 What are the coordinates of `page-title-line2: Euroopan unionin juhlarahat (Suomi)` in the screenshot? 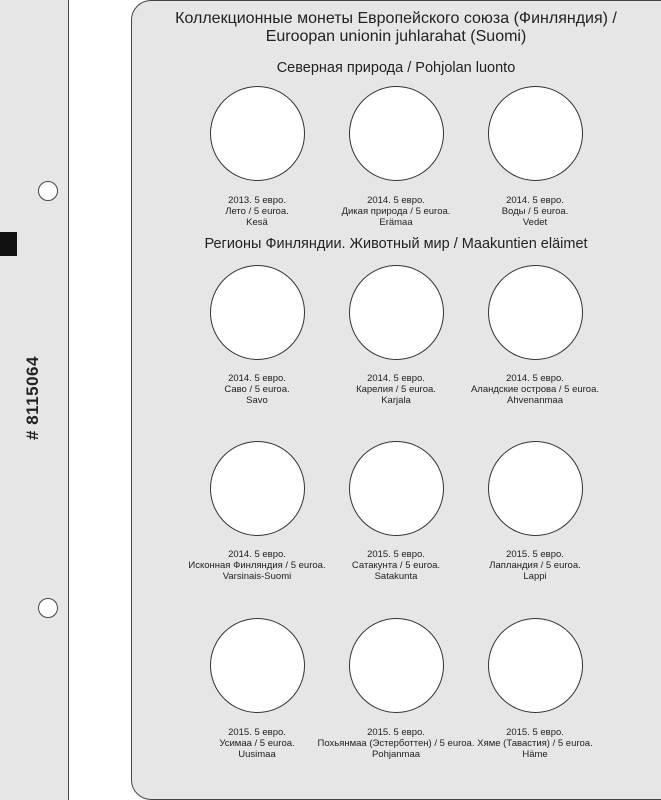 It's located at (396, 36).